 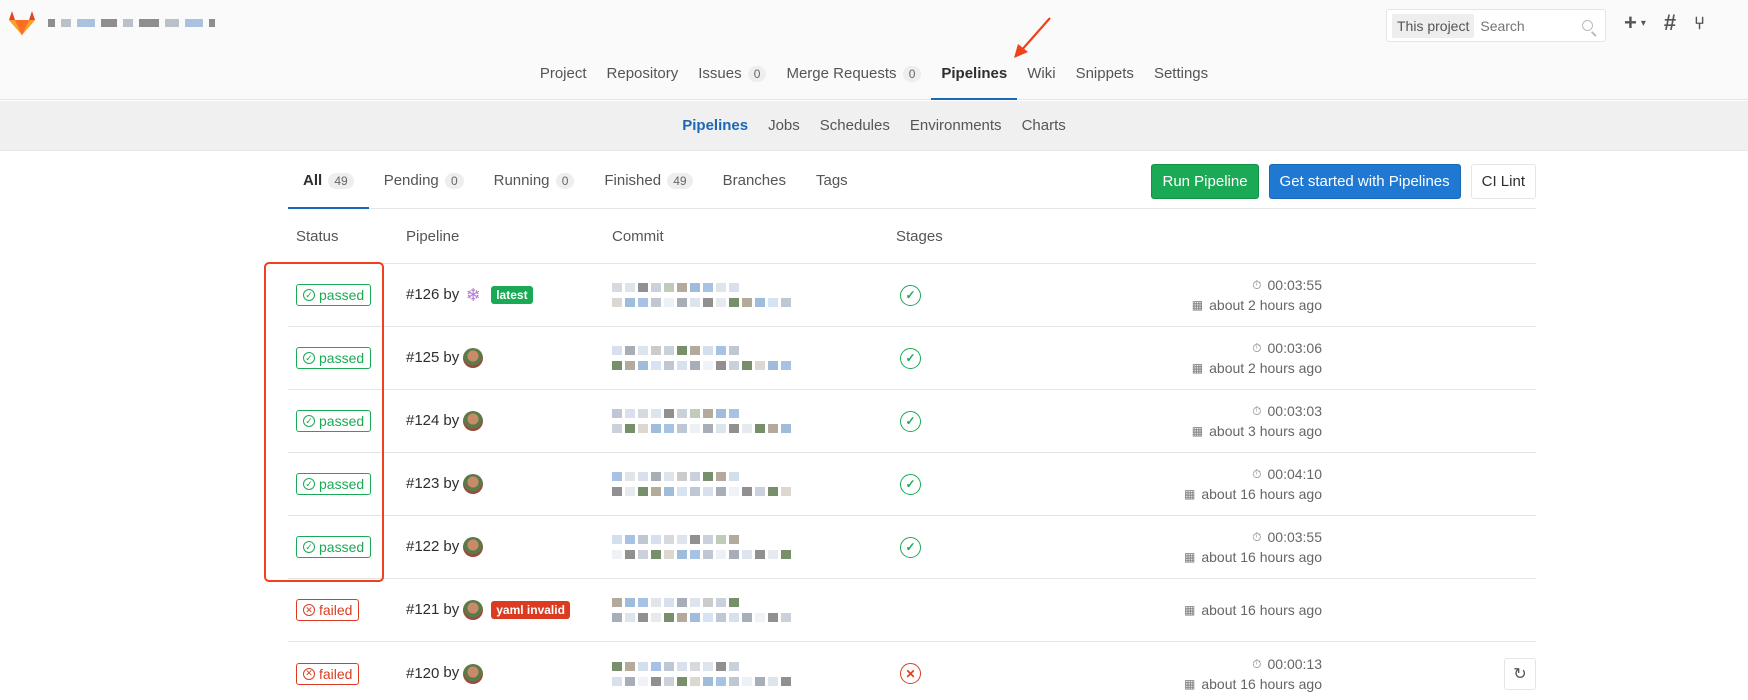 I want to click on pipeline-id-link: #122, so click(x=422, y=546).